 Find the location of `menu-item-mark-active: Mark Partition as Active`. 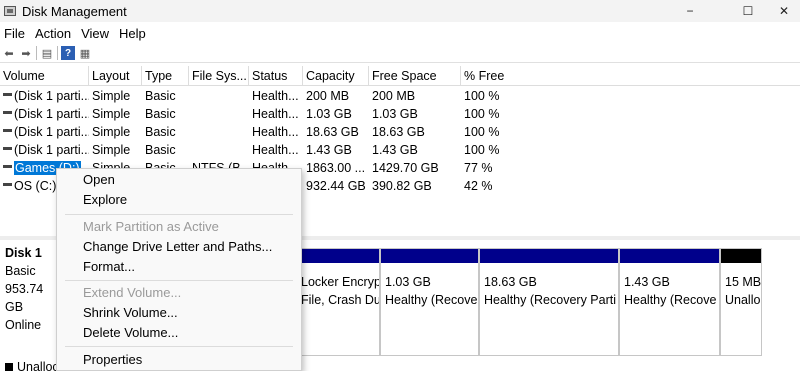

menu-item-mark-active: Mark Partition as Active is located at coordinates (151, 226).